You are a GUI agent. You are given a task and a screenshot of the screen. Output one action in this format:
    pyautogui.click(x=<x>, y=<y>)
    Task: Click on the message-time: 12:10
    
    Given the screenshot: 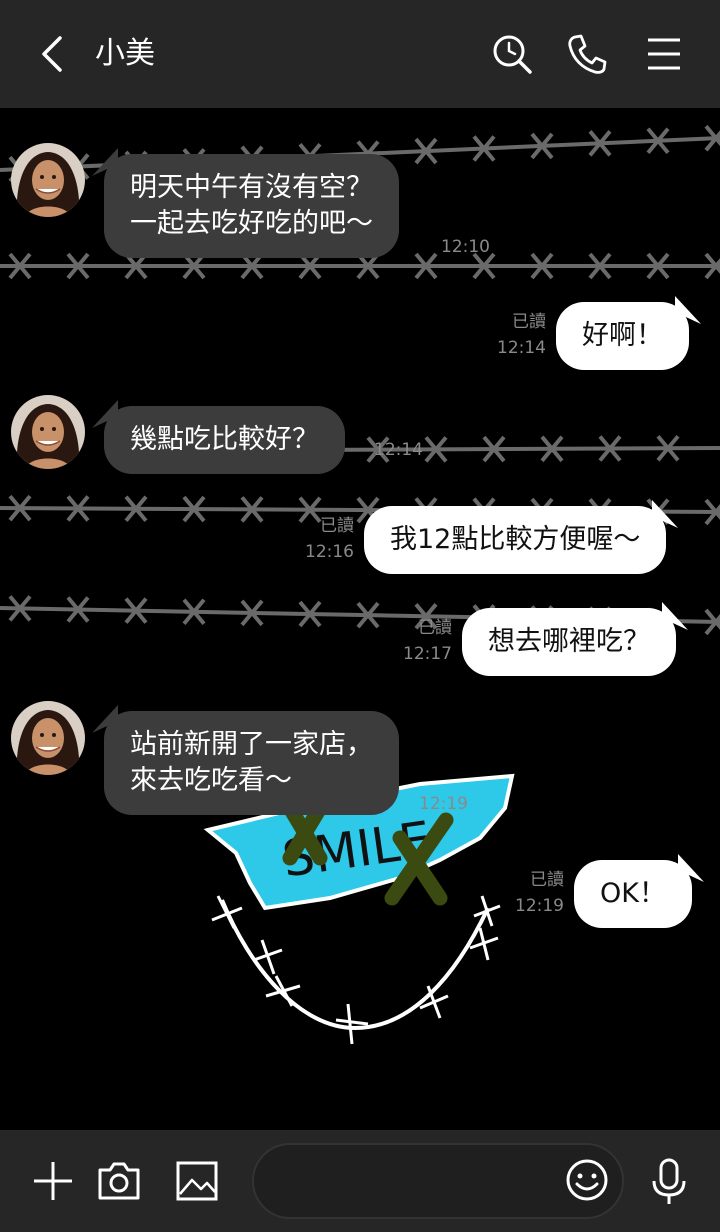 What is the action you would take?
    pyautogui.click(x=465, y=247)
    